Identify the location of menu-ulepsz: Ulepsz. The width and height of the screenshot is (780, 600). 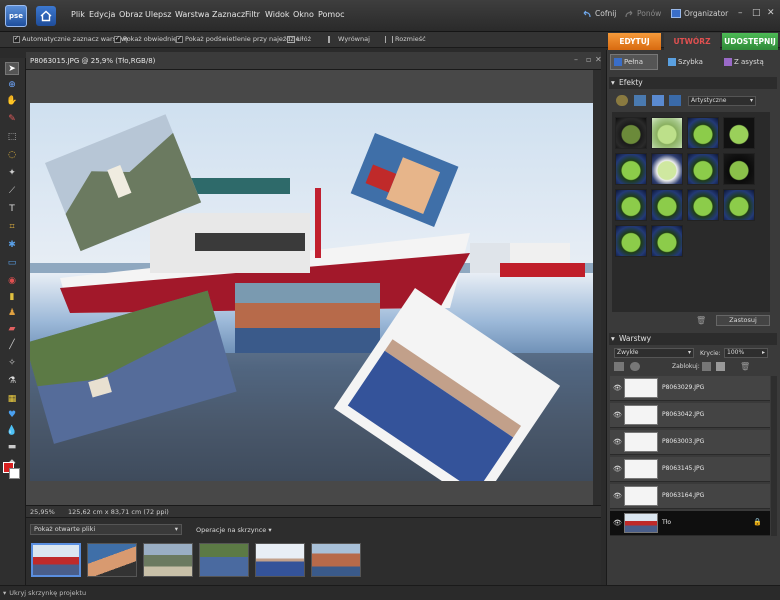
(158, 14).